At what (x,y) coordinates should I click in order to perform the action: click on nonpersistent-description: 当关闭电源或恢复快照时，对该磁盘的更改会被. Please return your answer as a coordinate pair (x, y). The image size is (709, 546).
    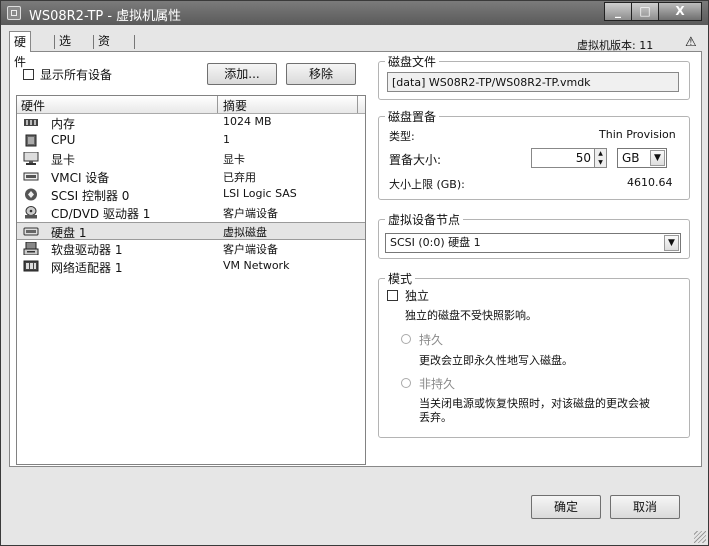
    Looking at the image, I should click on (534, 403).